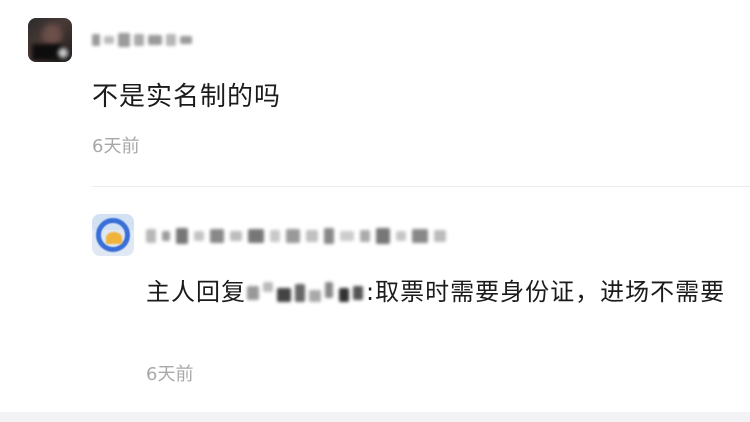 The width and height of the screenshot is (750, 422). Describe the element at coordinates (50, 40) in the screenshot. I see `commenter-avatar` at that location.